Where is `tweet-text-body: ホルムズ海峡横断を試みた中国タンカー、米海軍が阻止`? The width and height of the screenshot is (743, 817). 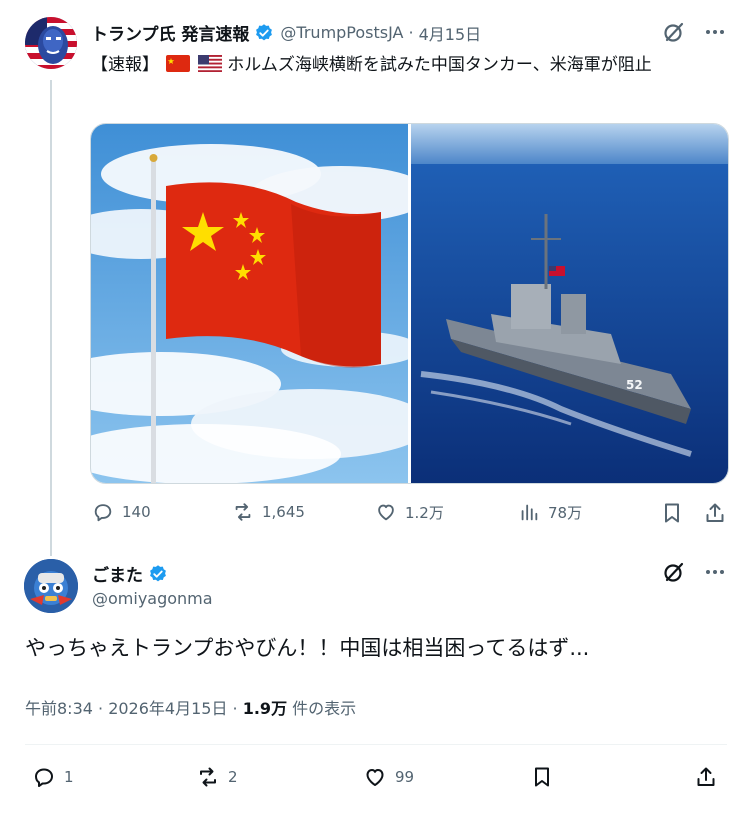 tweet-text-body: ホルムズ海峡横断を試みた中国タンカー、米海軍が阻止 is located at coordinates (439, 65).